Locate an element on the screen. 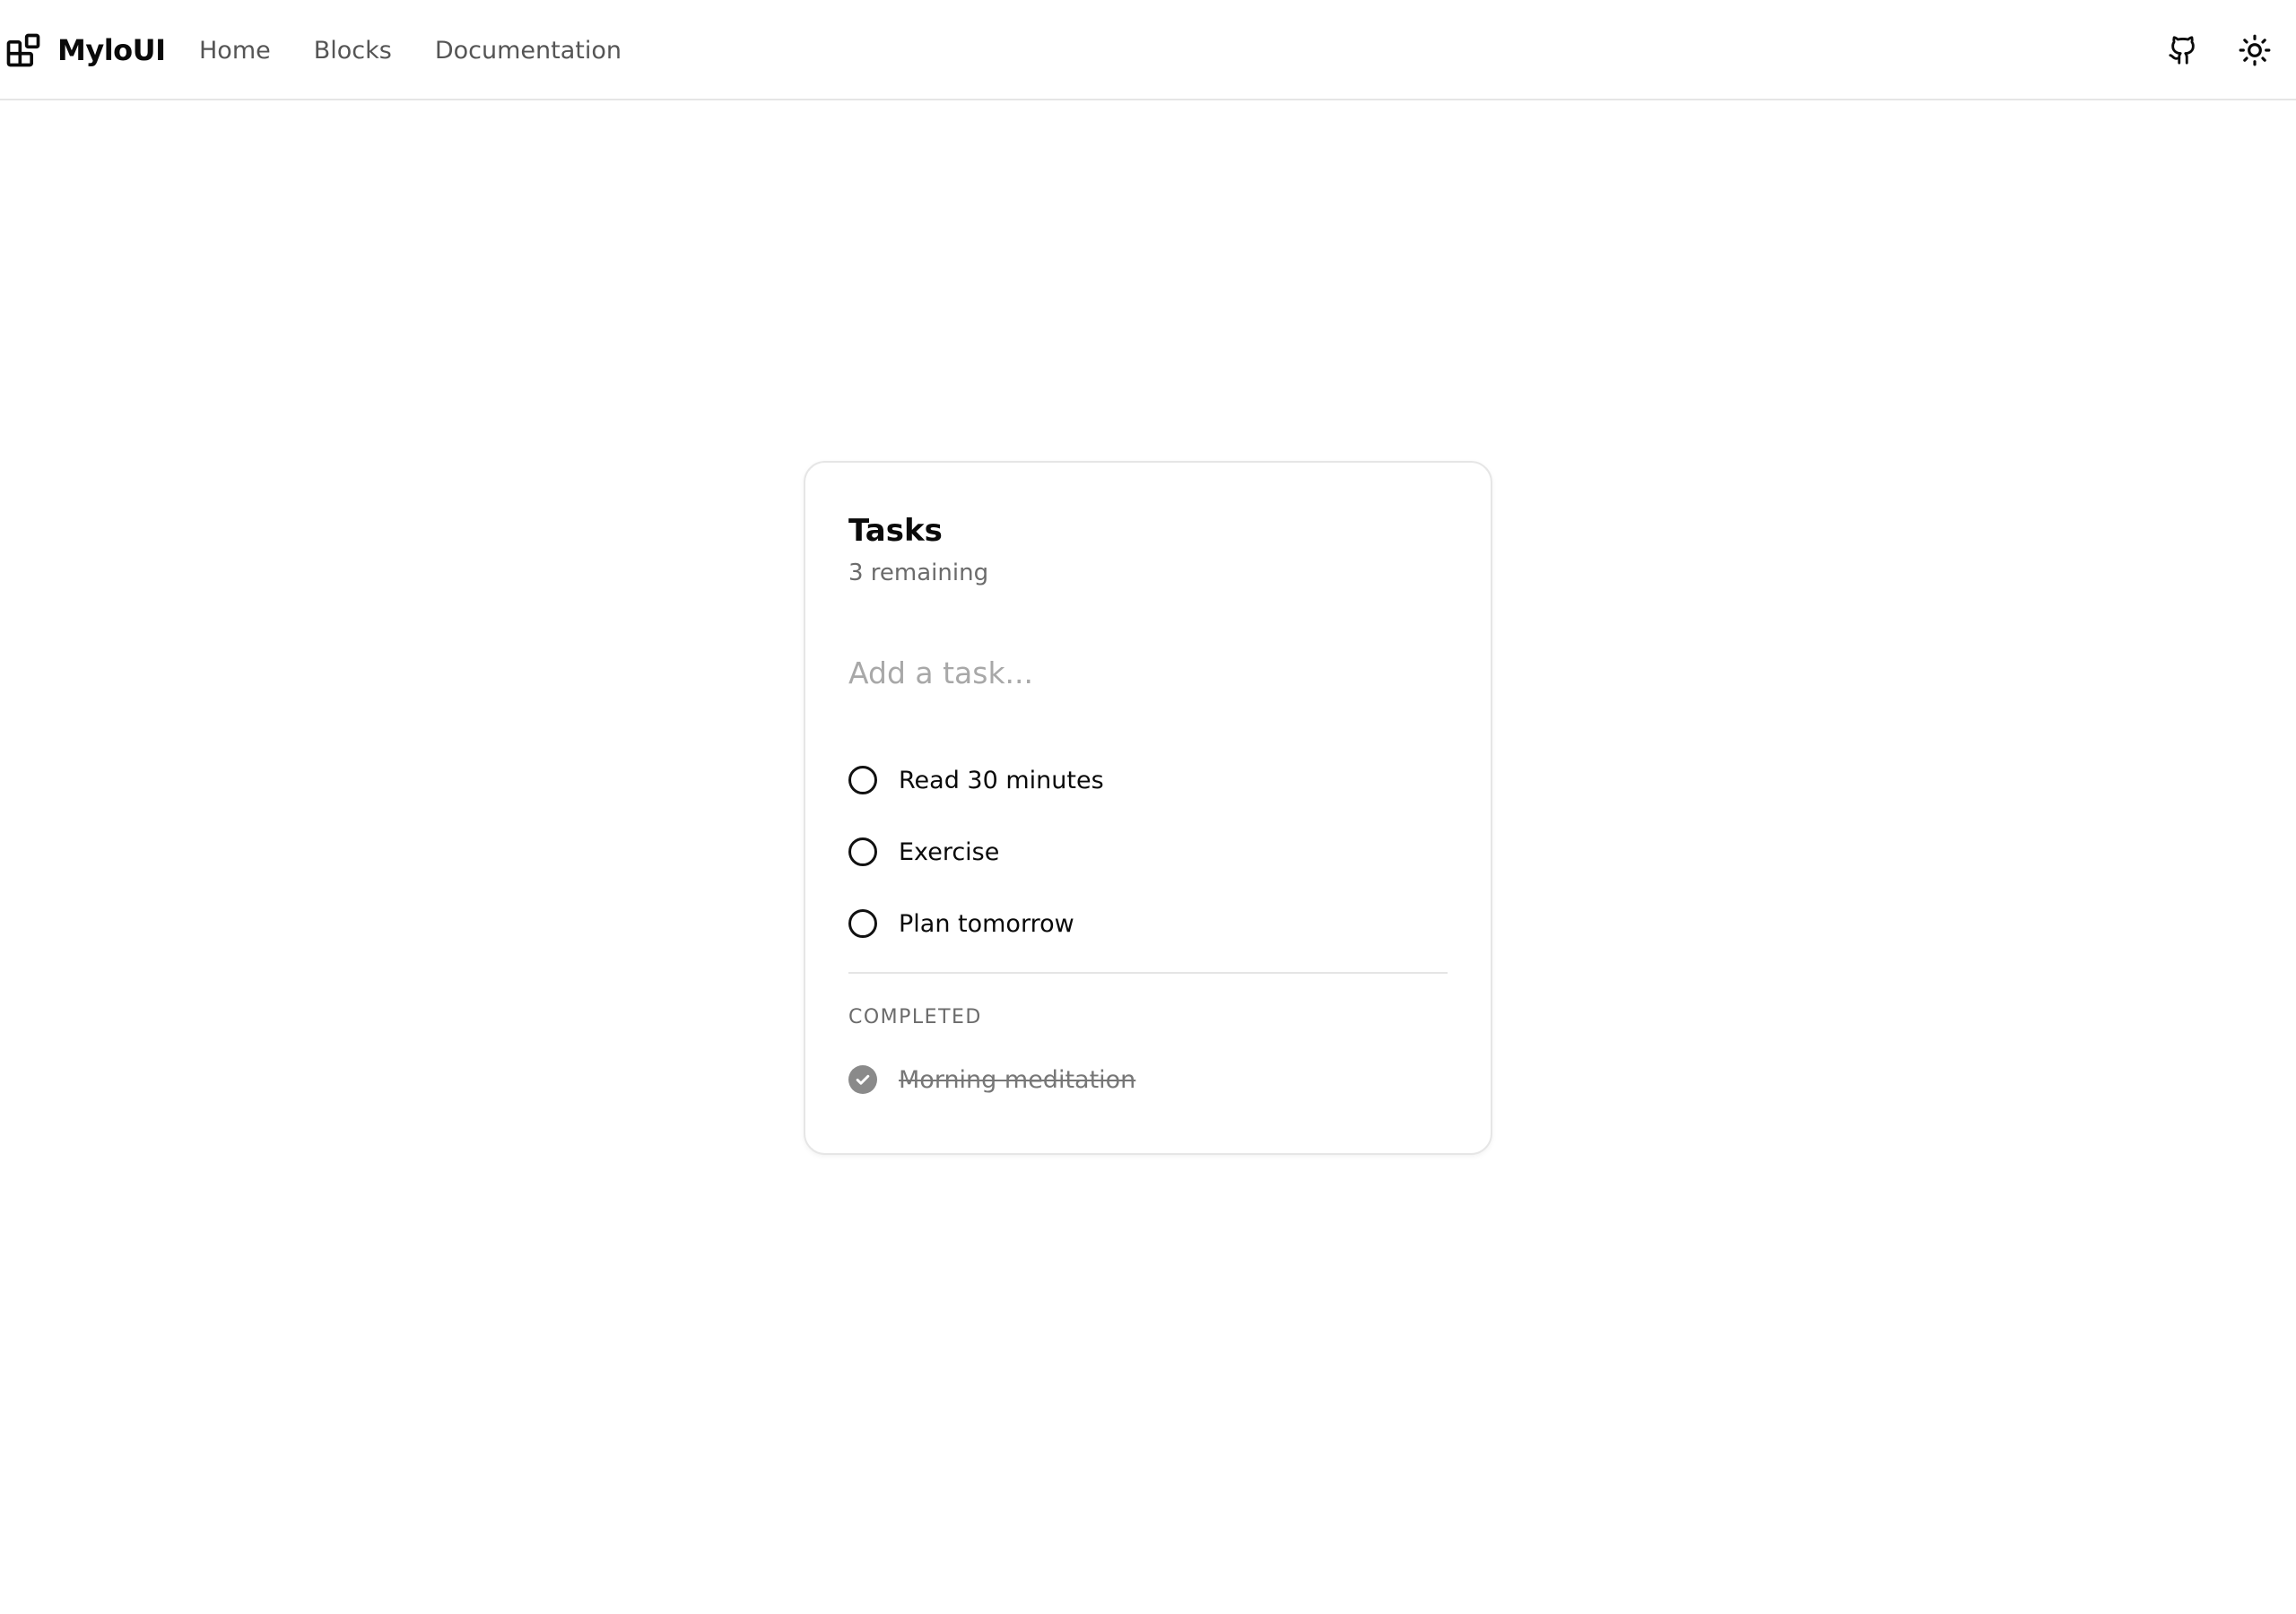 This screenshot has width=2296, height=1614. completed-task-list: Morning meditation is located at coordinates (1148, 1079).